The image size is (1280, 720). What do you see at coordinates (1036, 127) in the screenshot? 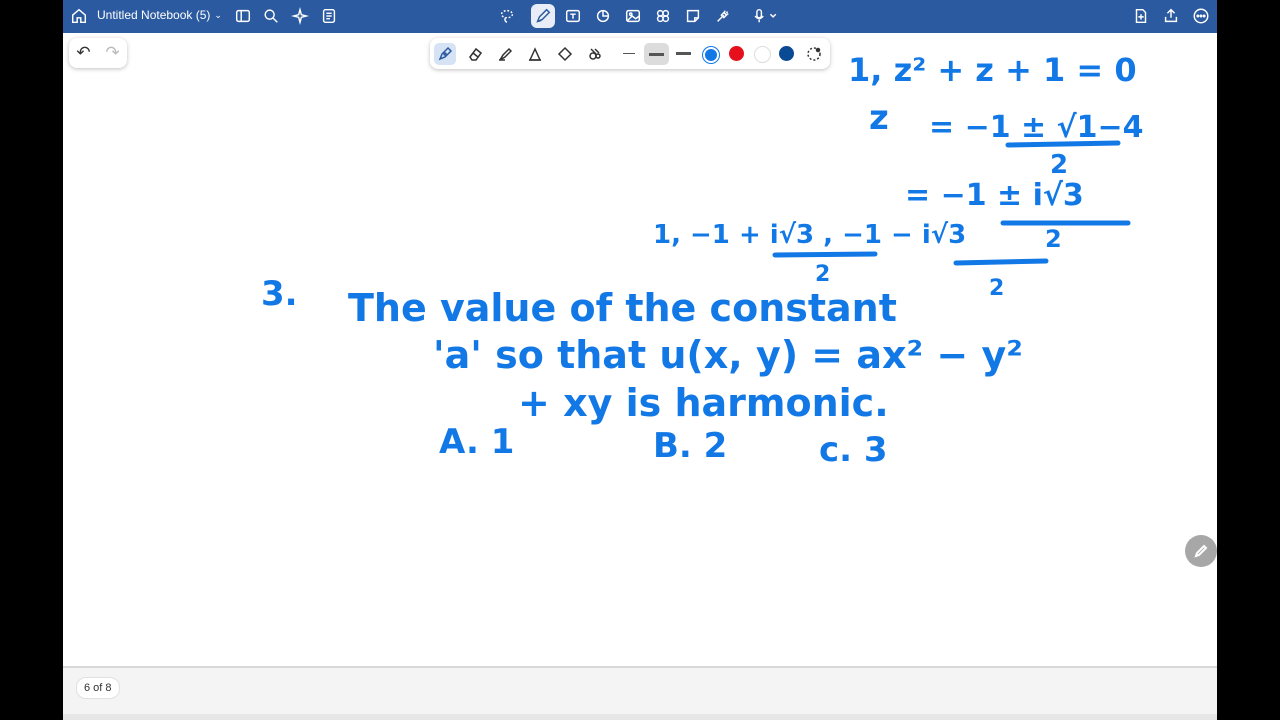
I see `ink-line-2-rhs: = −1 ± √1−4` at bounding box center [1036, 127].